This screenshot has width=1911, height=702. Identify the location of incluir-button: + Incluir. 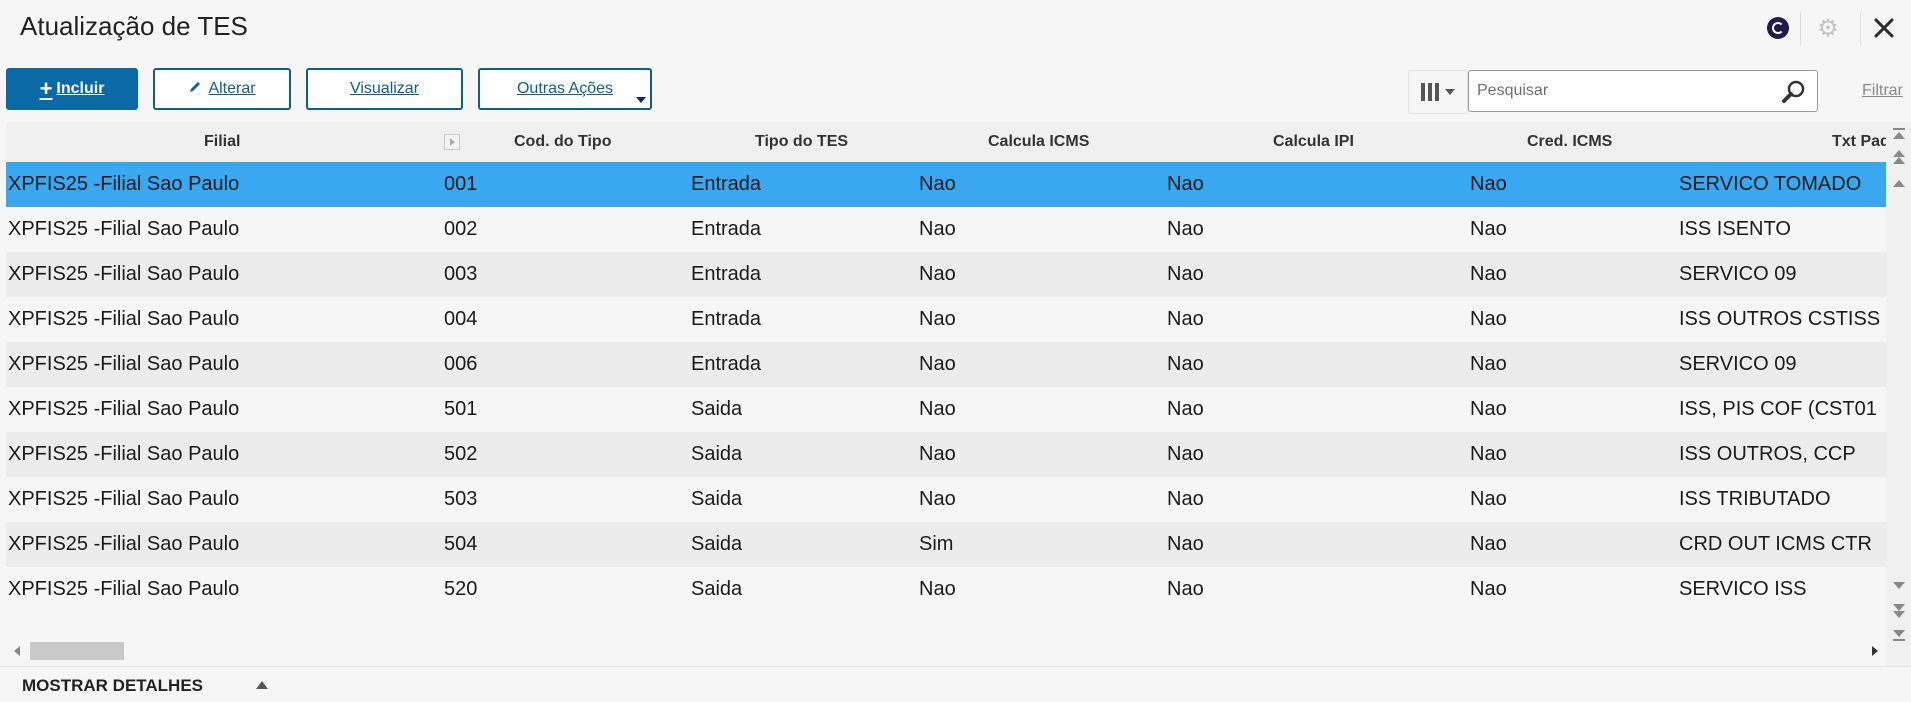
(72, 89).